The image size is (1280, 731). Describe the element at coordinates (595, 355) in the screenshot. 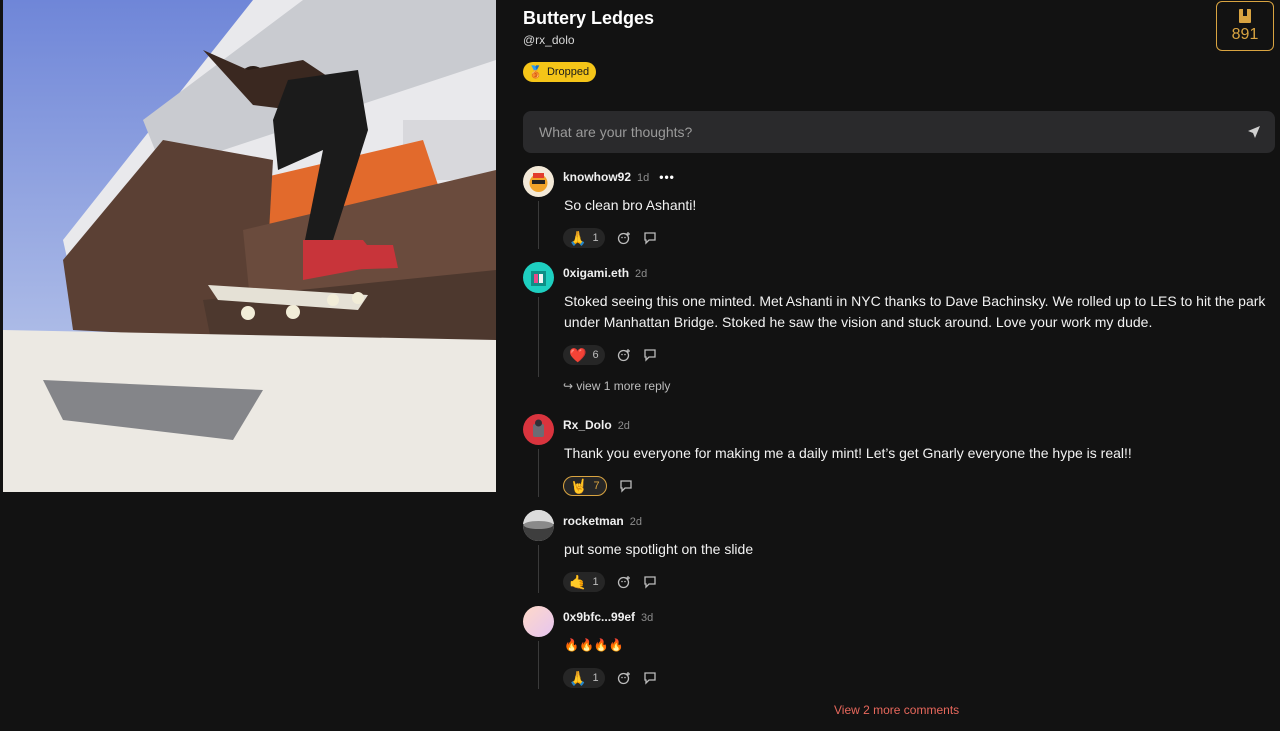

I see `reaction-count: 6` at that location.